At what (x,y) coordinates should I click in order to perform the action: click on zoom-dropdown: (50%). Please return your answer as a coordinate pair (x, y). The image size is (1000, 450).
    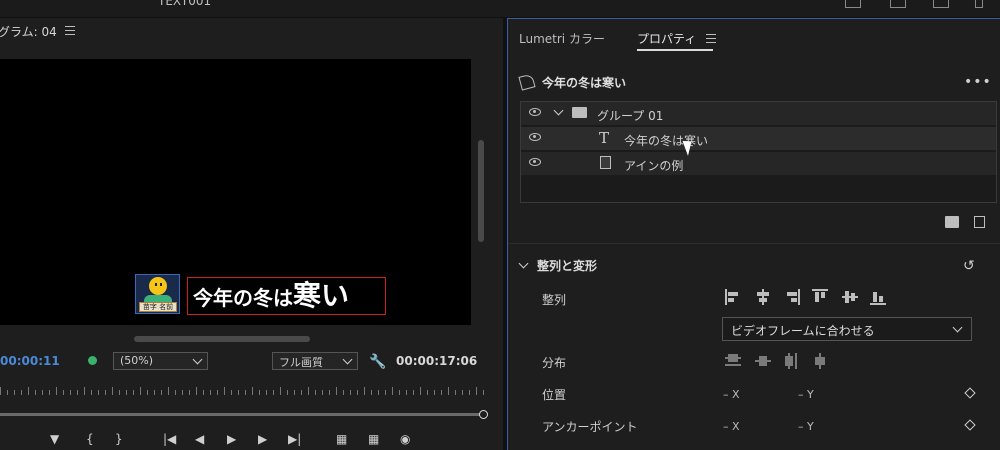
    Looking at the image, I should click on (160, 361).